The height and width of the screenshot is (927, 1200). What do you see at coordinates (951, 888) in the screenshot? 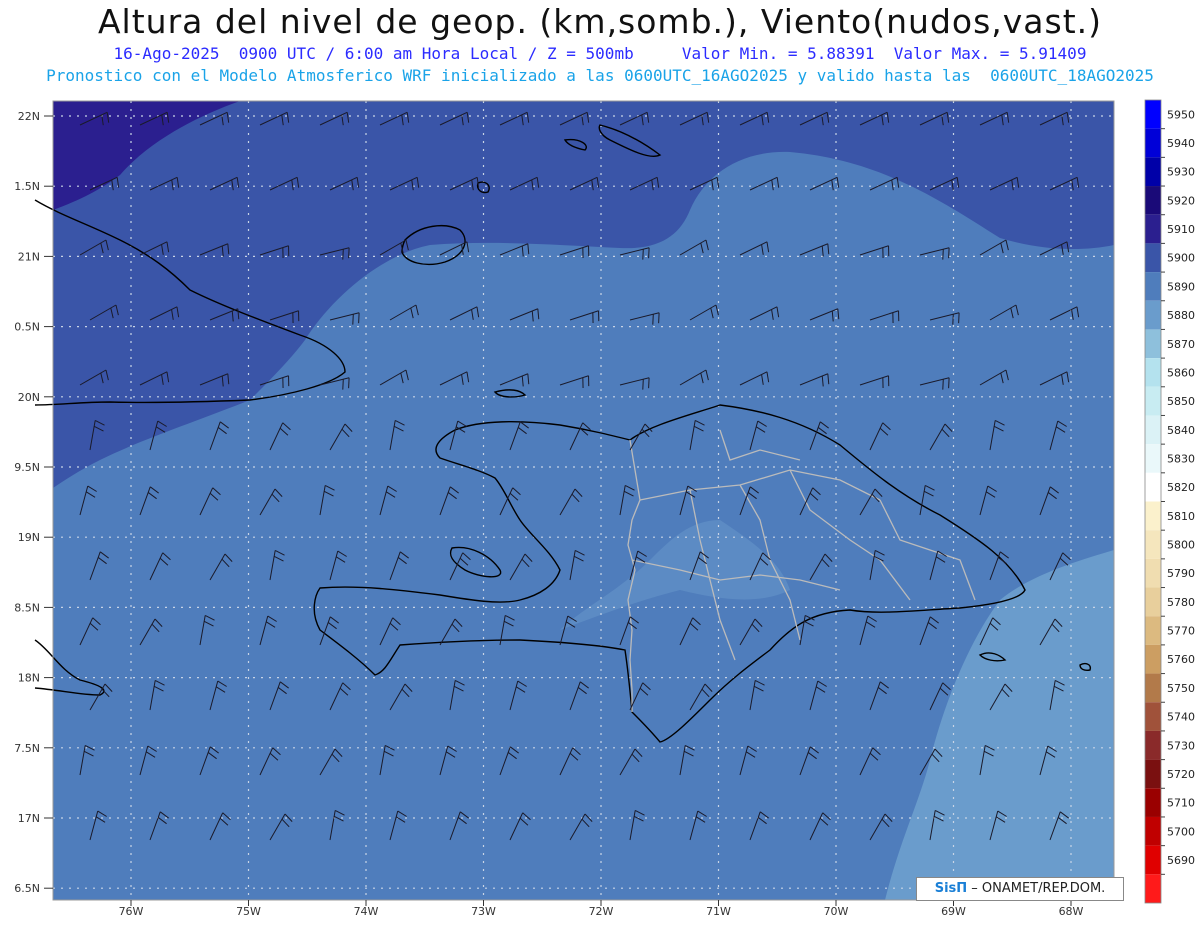
I see `credit-brand: SisΠ` at bounding box center [951, 888].